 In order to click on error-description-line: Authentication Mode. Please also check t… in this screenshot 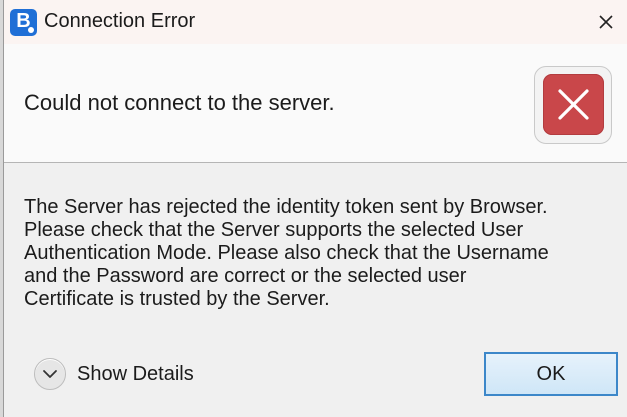, I will do `click(286, 253)`.